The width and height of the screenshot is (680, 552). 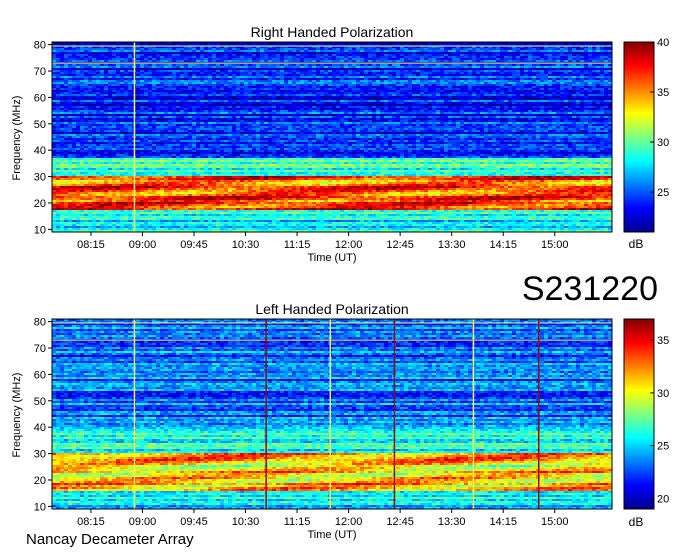 I want to click on chart-title: Right Handed Polarization, so click(x=332, y=32).